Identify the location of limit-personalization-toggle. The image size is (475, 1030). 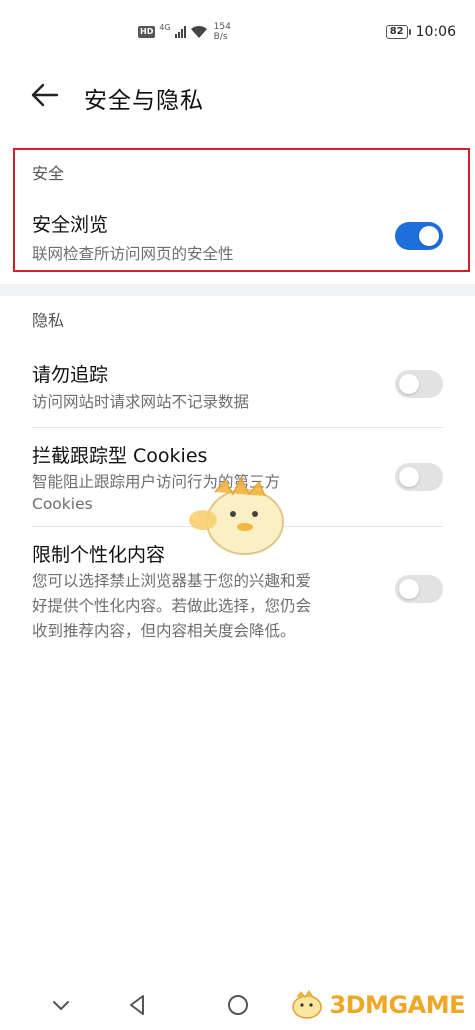
(419, 589).